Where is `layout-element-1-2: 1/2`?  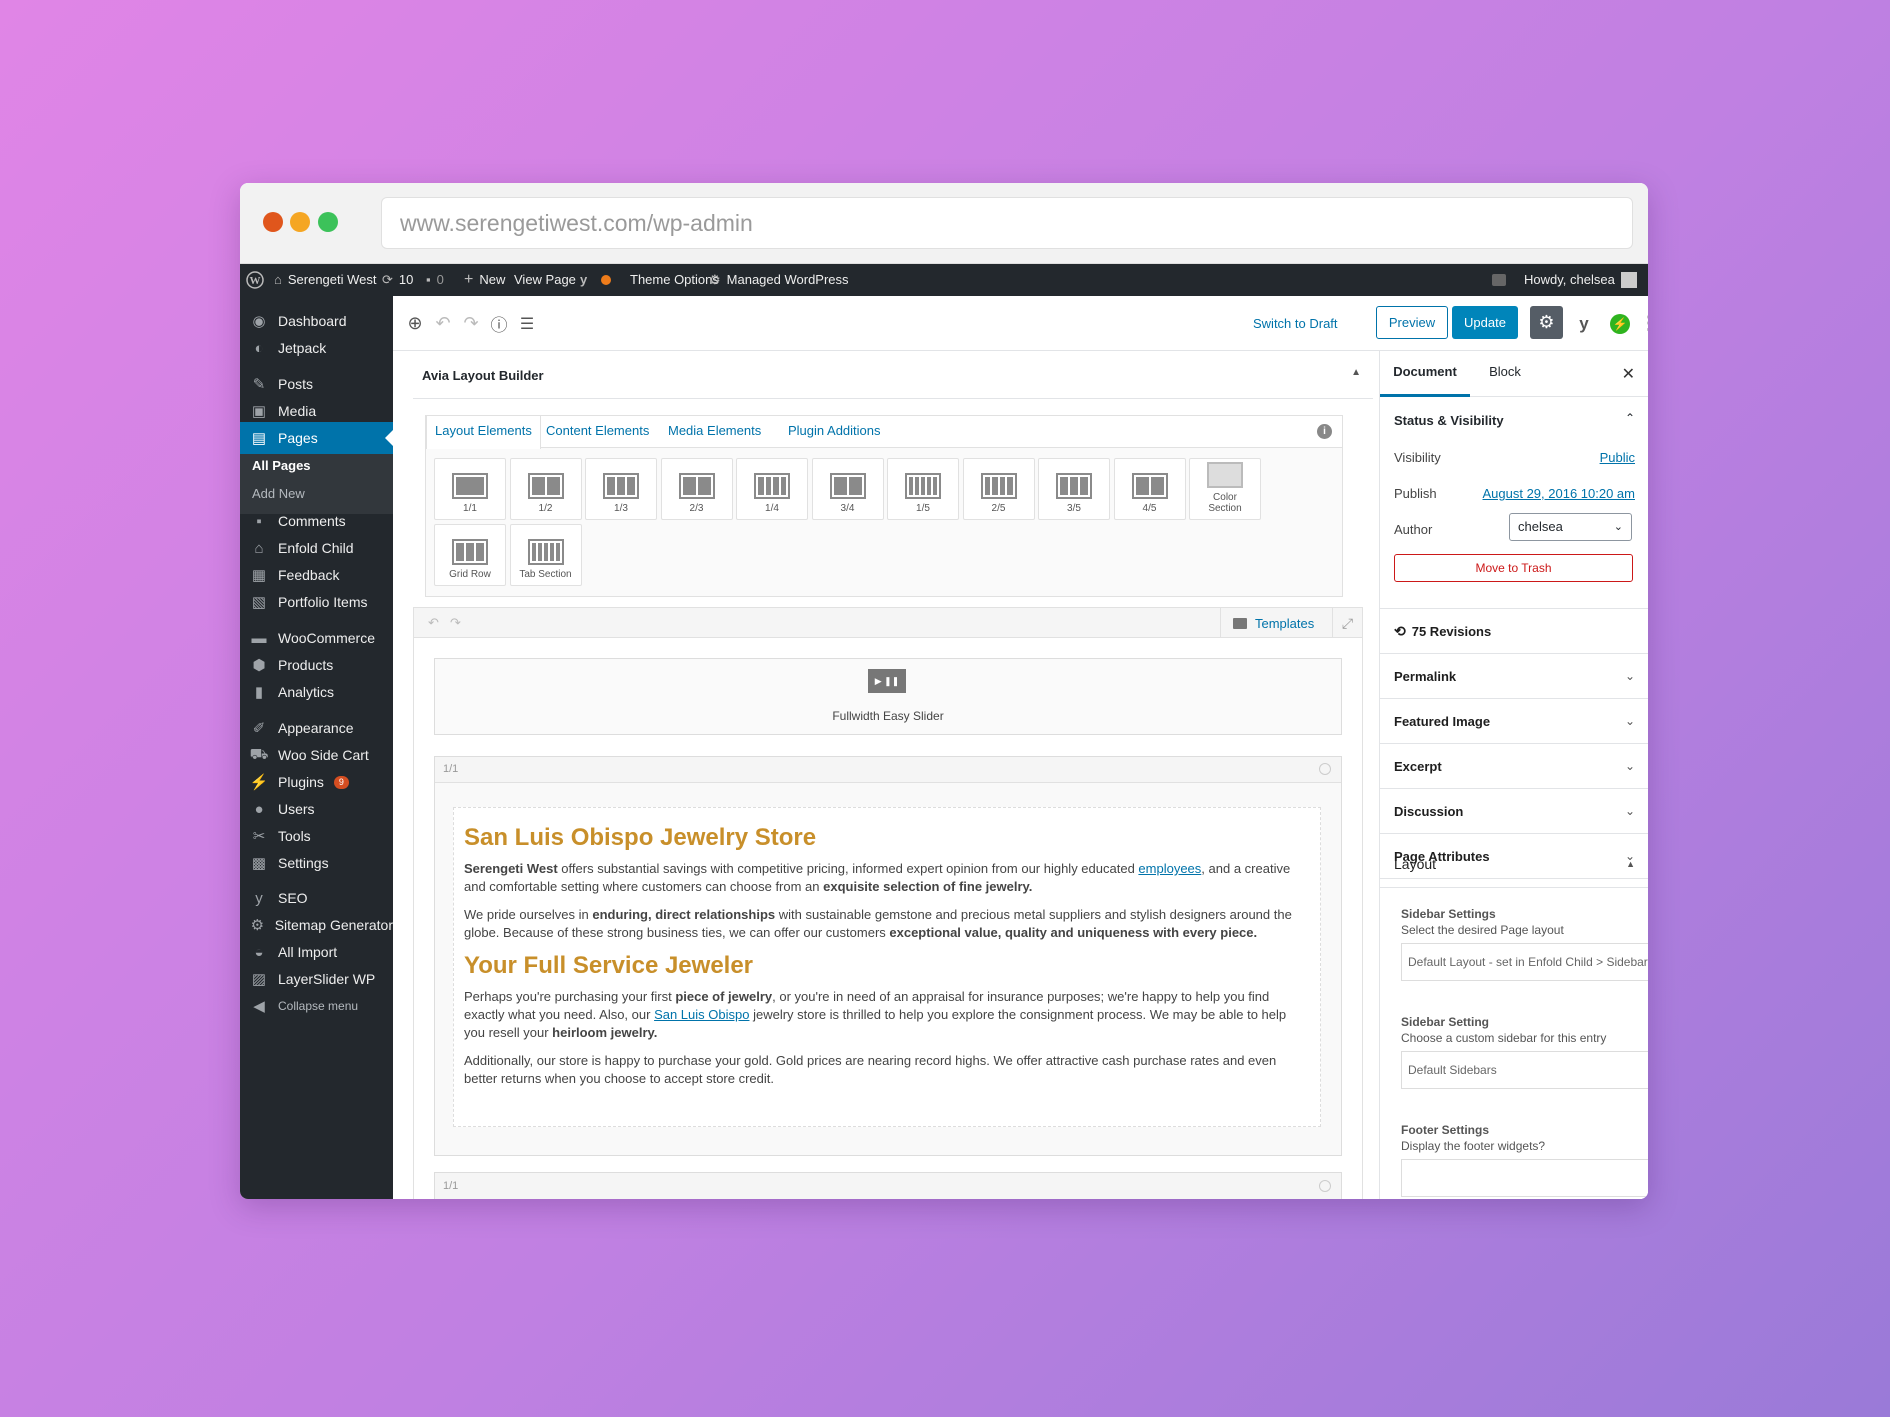 layout-element-1-2: 1/2 is located at coordinates (545, 489).